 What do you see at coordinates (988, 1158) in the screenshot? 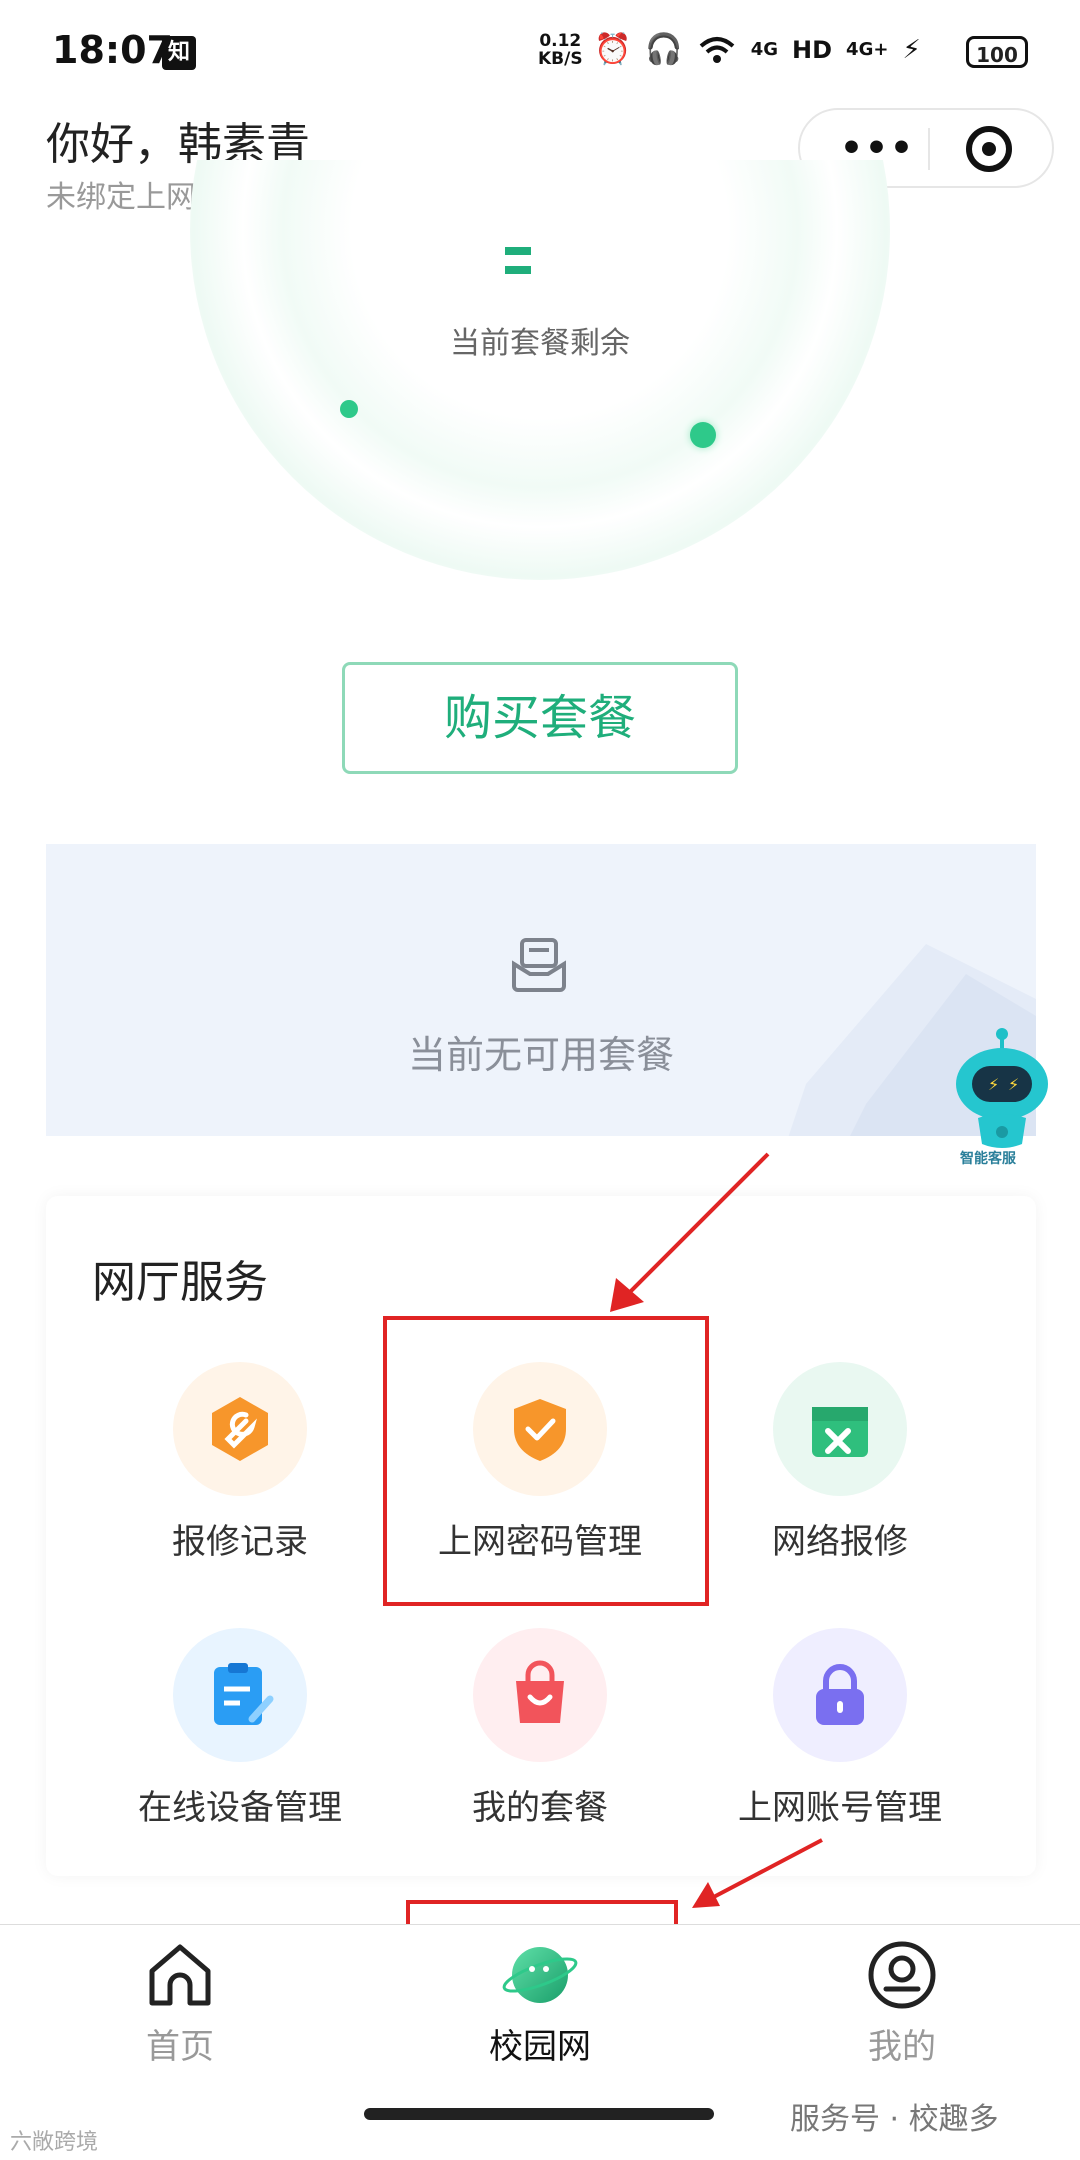
I see `support-label: 智能客服` at bounding box center [988, 1158].